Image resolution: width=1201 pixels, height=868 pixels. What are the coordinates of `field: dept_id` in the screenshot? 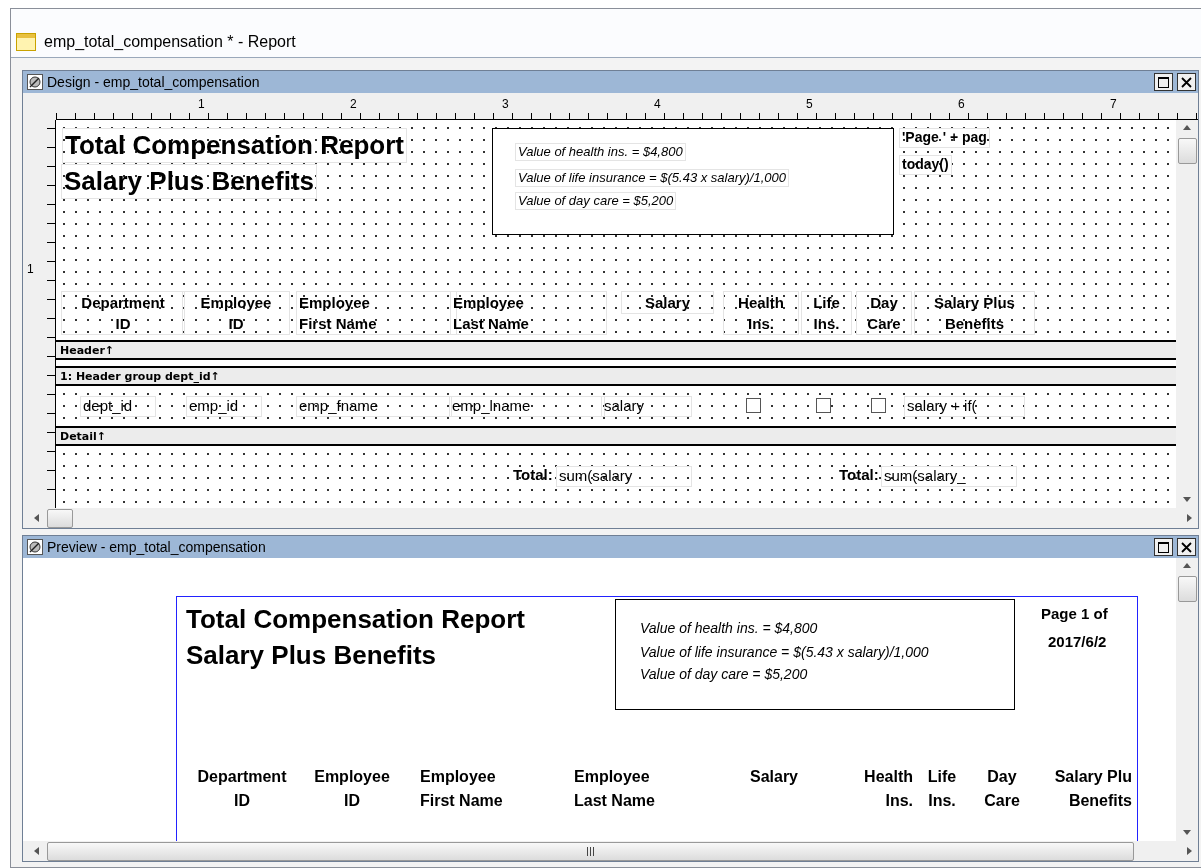 It's located at (118, 406).